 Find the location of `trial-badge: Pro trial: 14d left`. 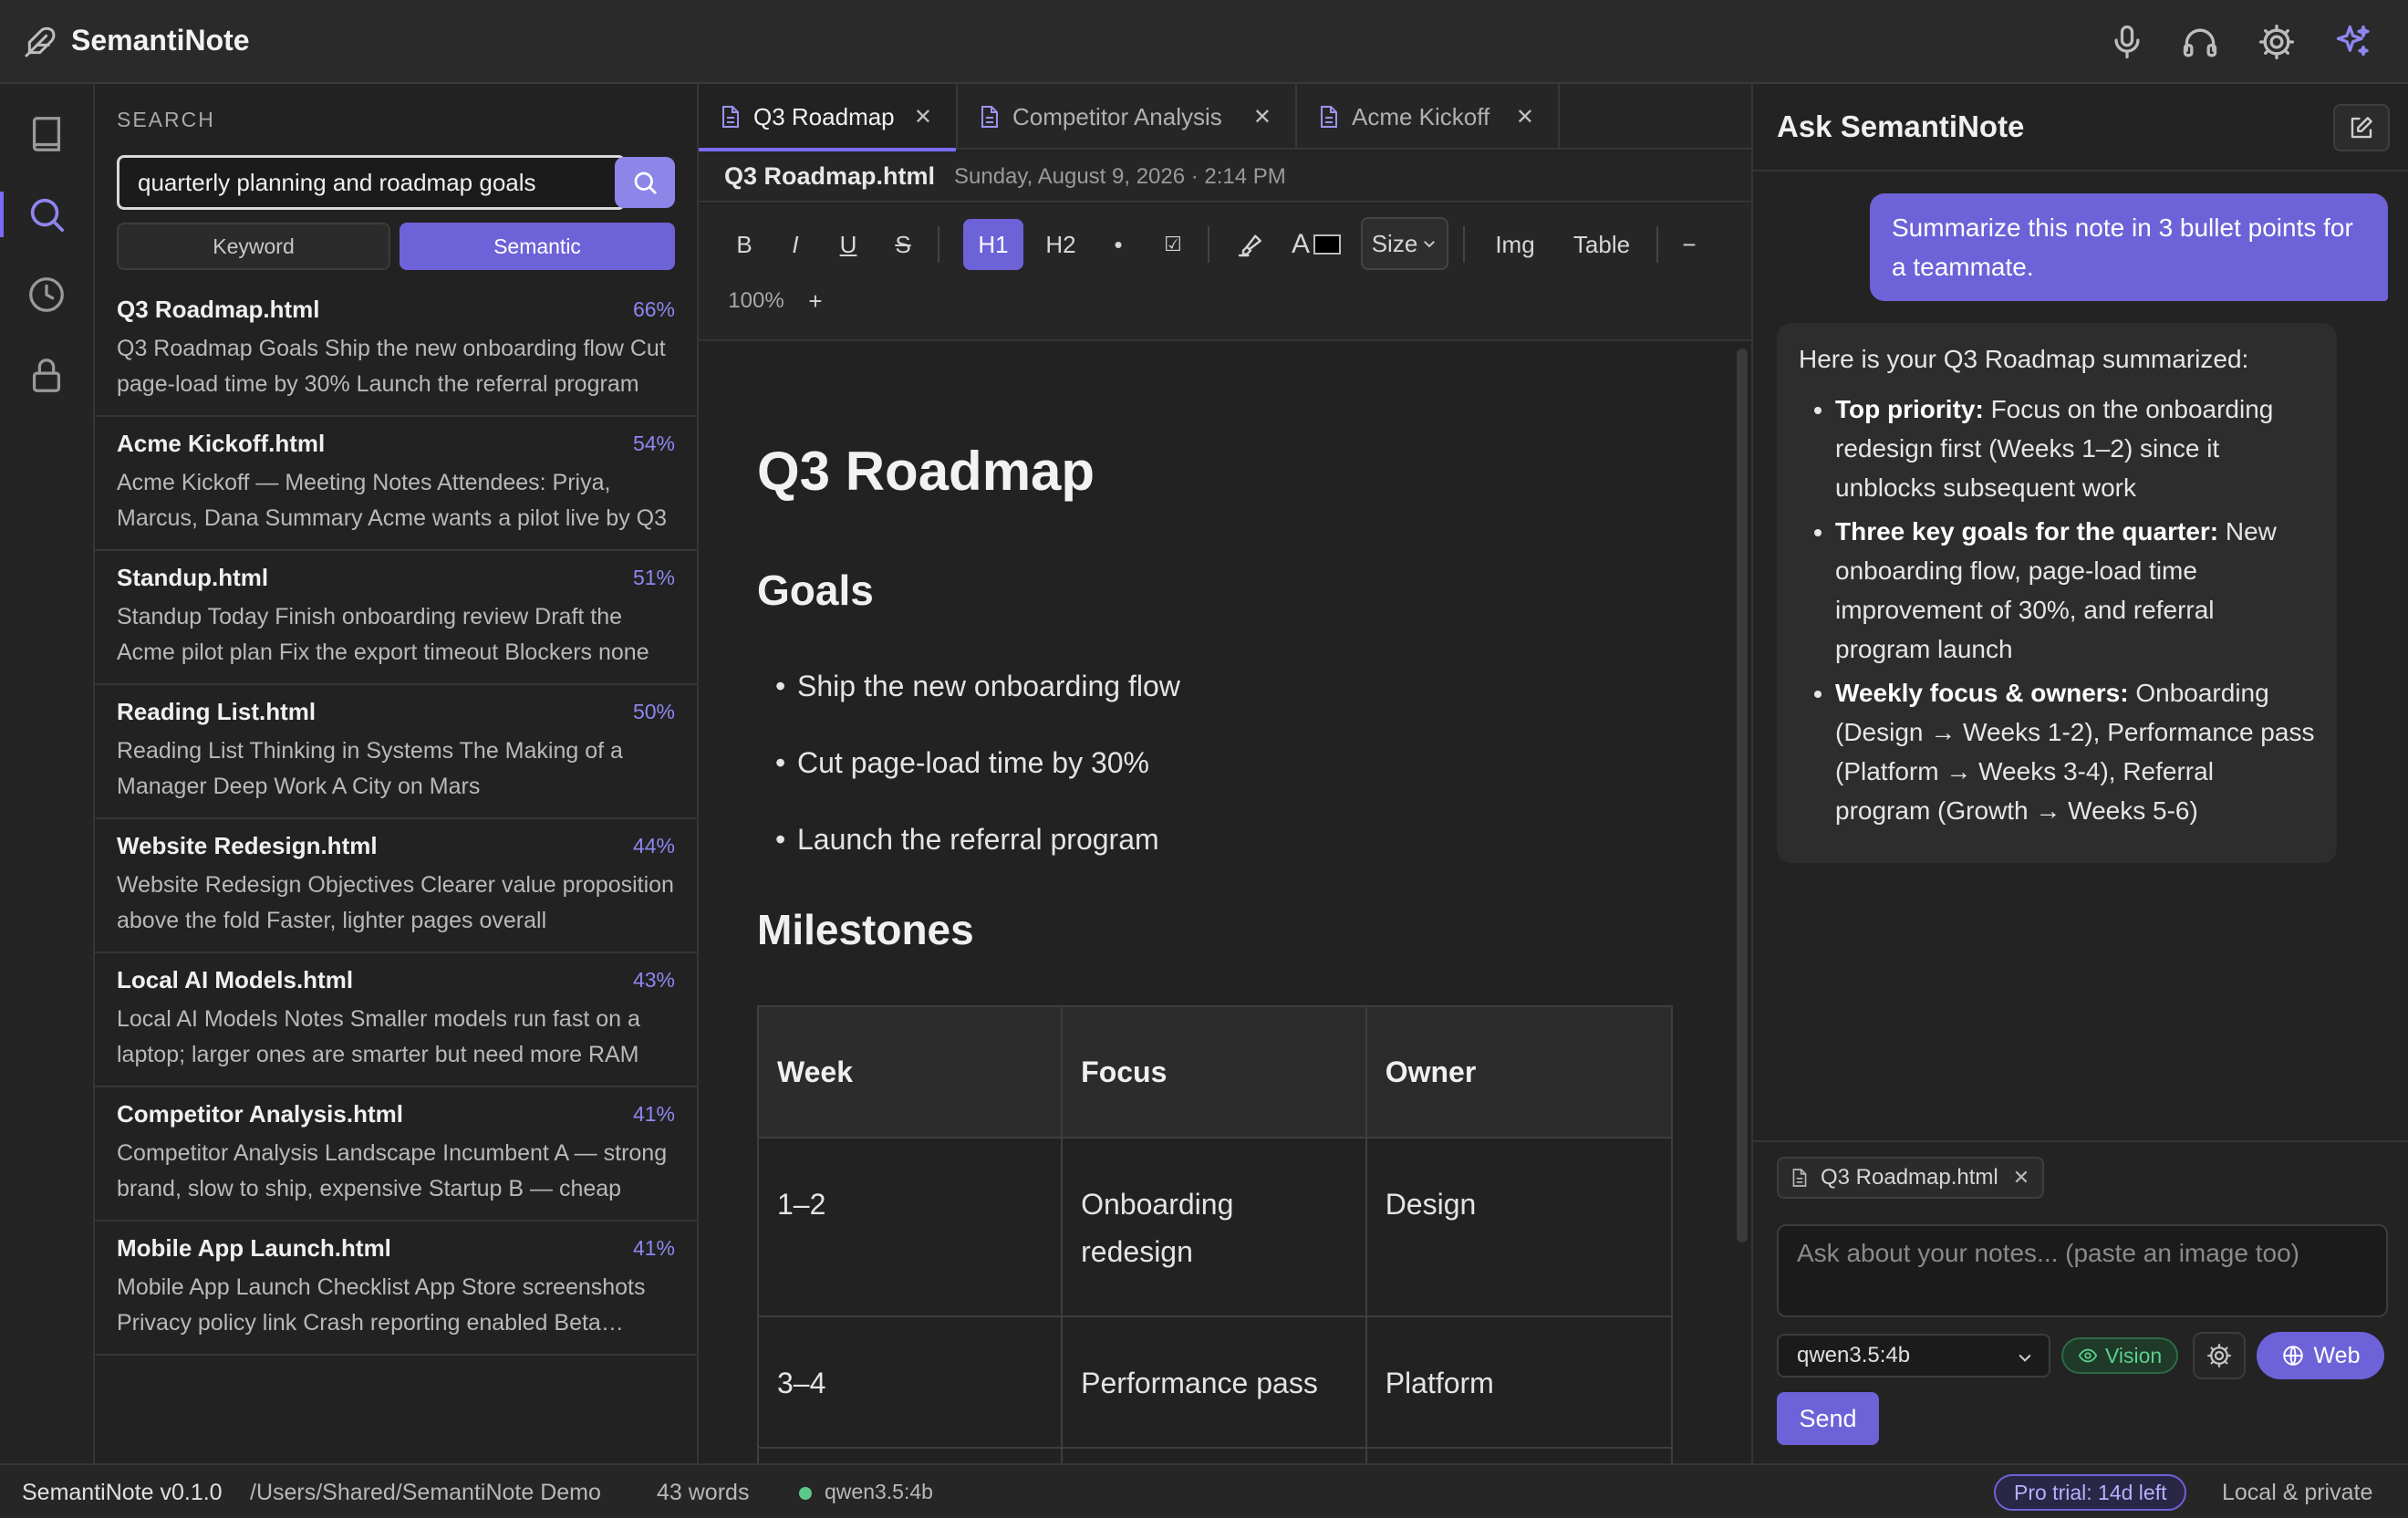

trial-badge: Pro trial: 14d left is located at coordinates (2090, 1492).